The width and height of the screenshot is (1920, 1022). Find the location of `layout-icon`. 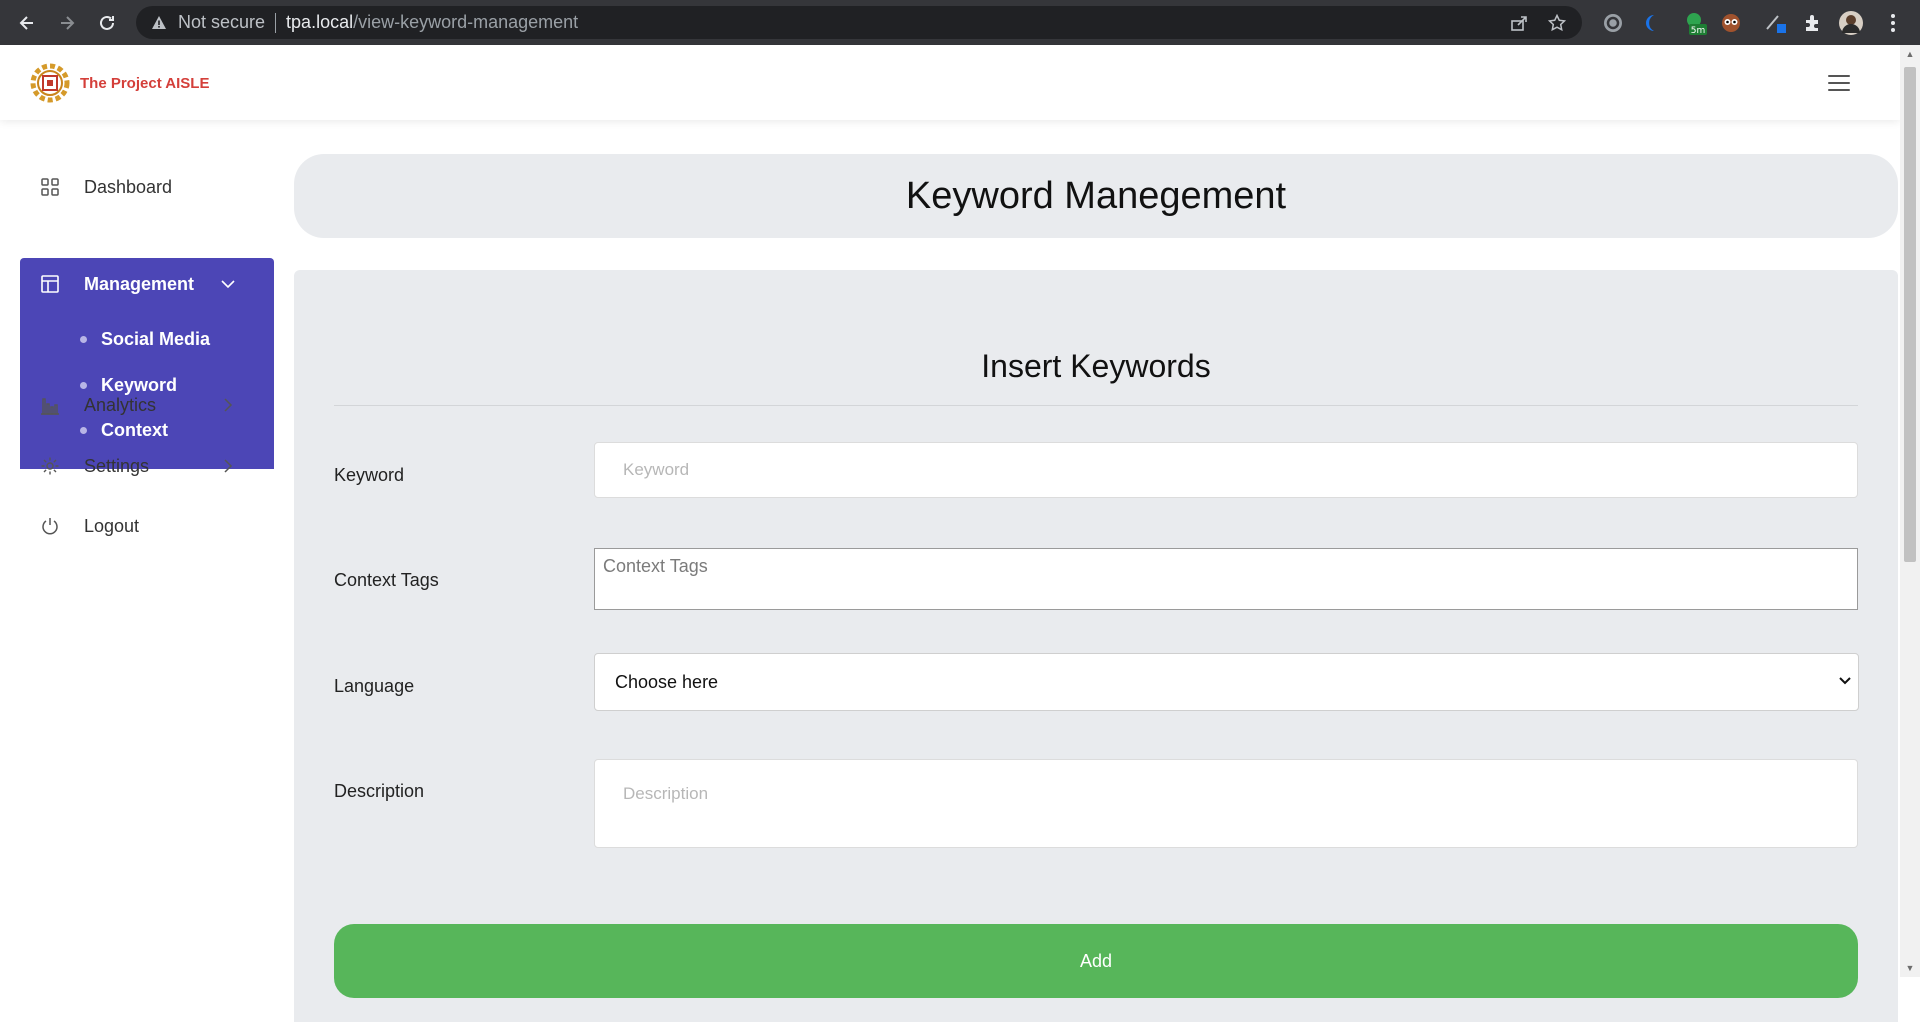

layout-icon is located at coordinates (50, 284).